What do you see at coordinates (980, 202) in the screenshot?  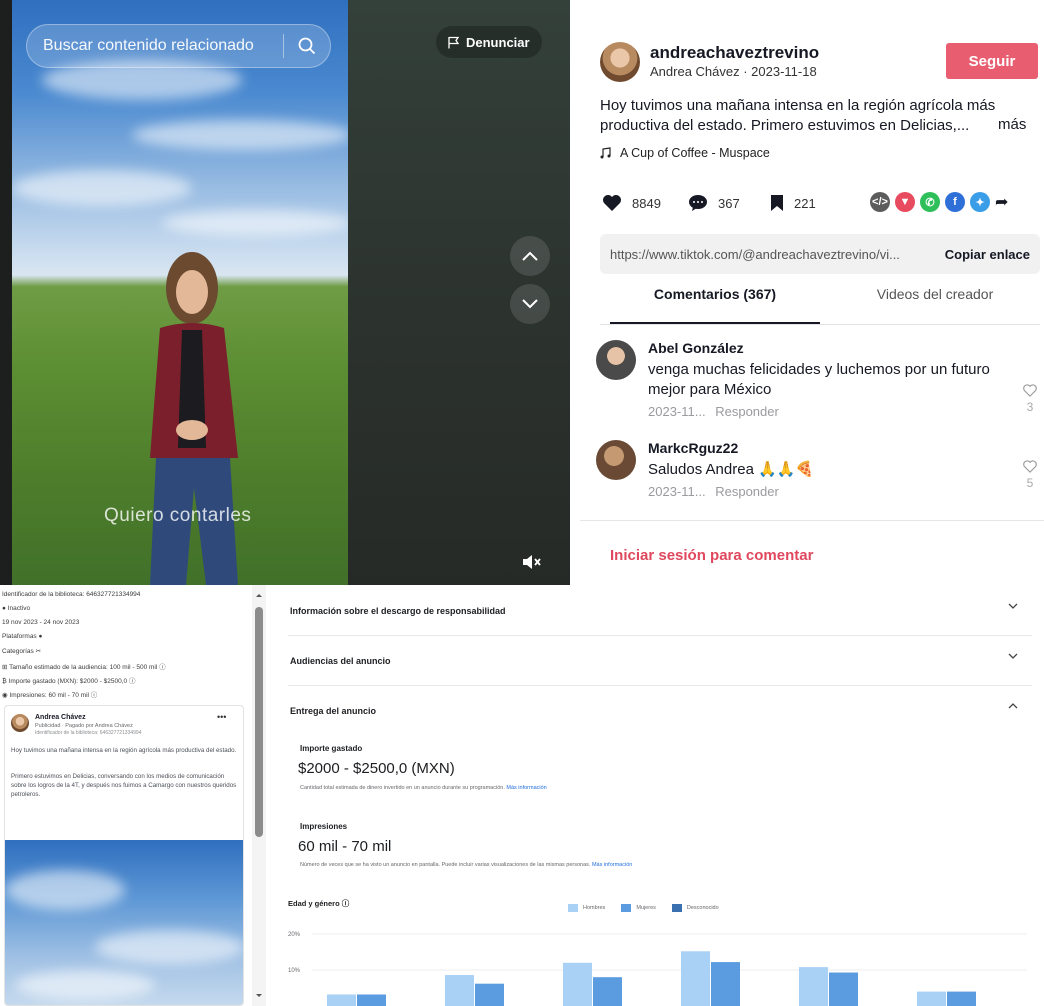 I see `twitter-icon: ✦` at bounding box center [980, 202].